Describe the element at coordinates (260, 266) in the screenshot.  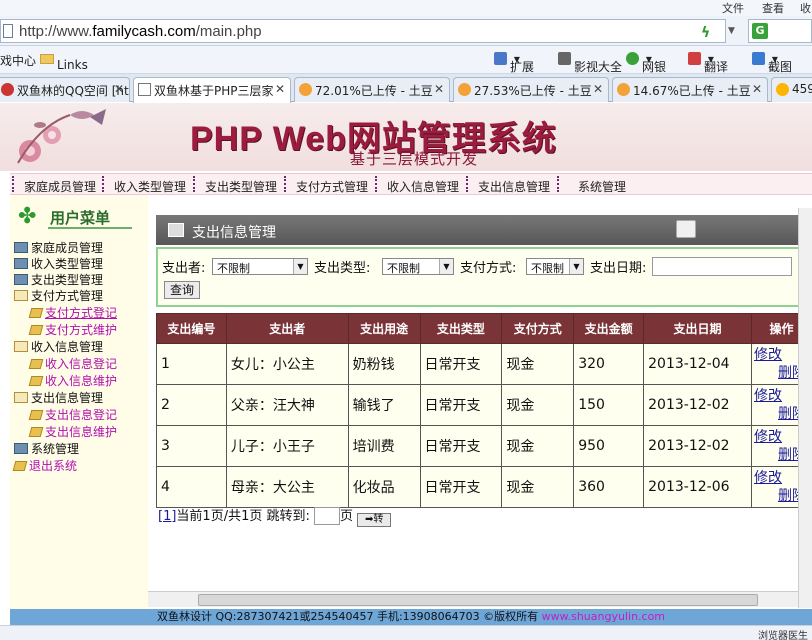
I see `payer-select: 不限制 ▼` at that location.